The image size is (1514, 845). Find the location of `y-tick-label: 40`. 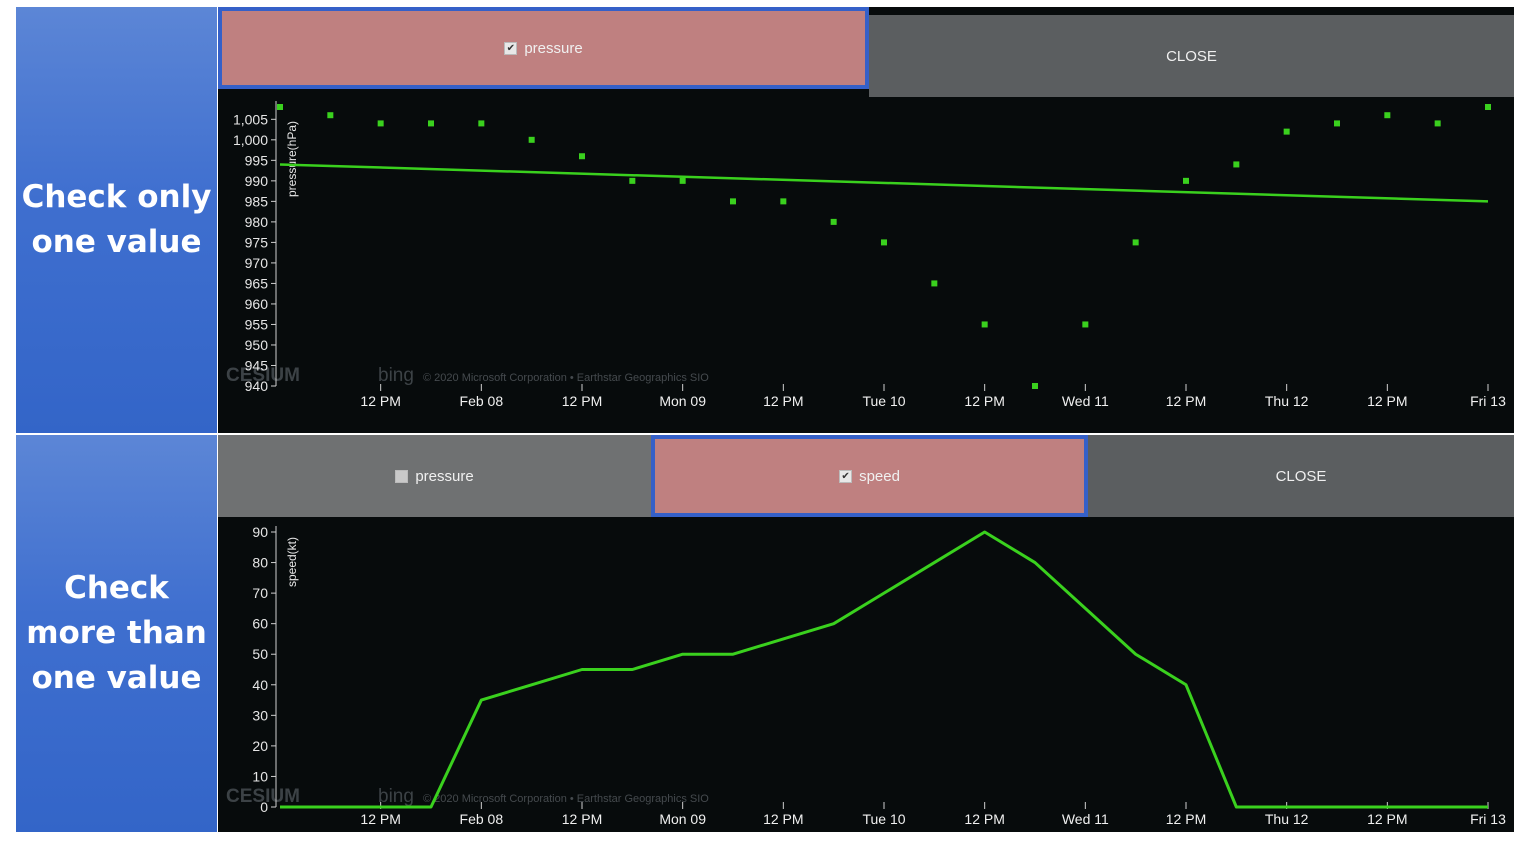

y-tick-label: 40 is located at coordinates (260, 685).